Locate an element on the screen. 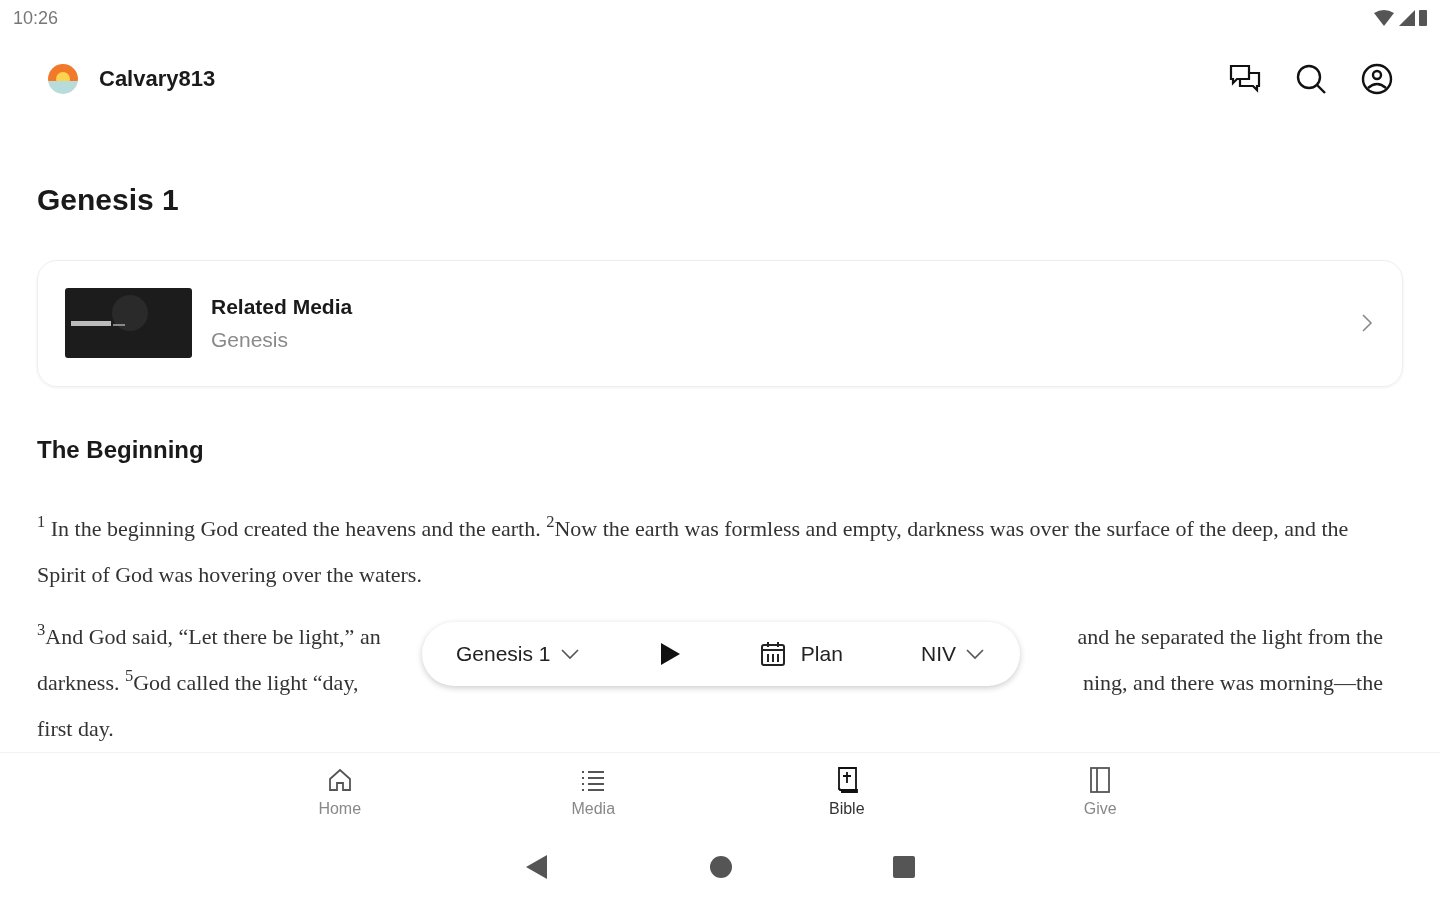  verse-line: ning, and there was morning—the is located at coordinates (1233, 682).